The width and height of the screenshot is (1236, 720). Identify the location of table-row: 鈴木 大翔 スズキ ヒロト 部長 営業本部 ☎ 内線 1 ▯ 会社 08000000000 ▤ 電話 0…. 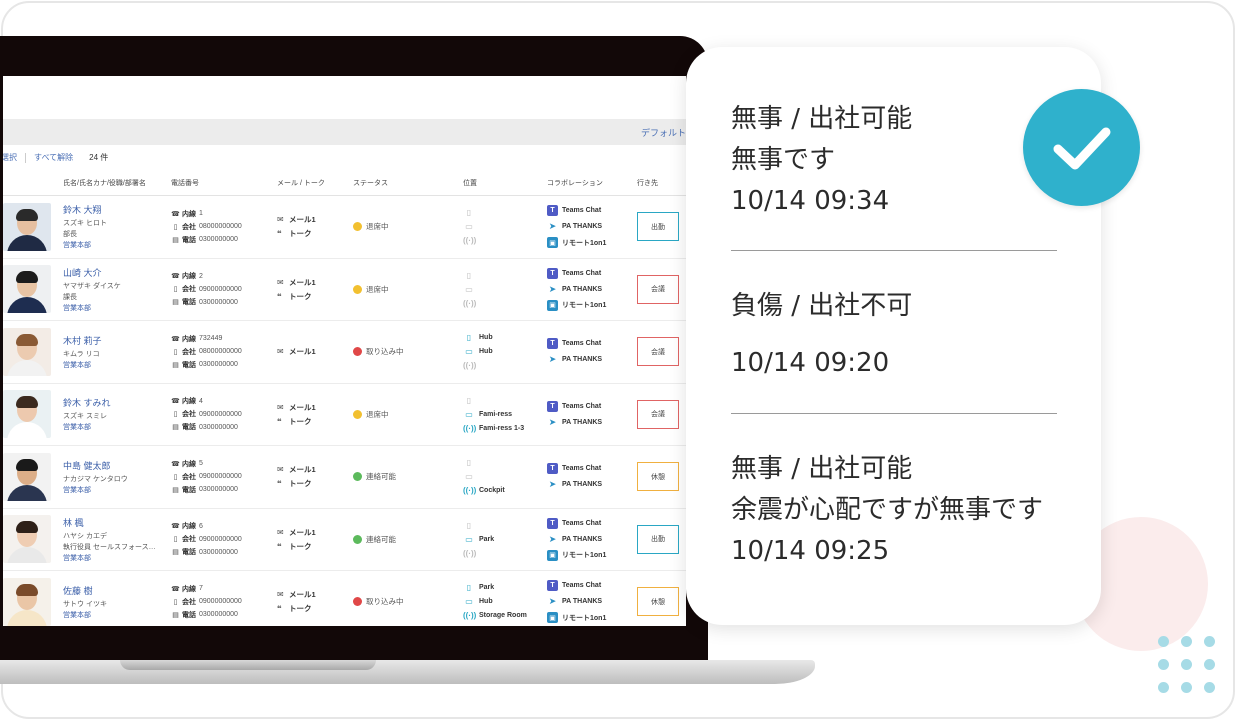
(344, 227).